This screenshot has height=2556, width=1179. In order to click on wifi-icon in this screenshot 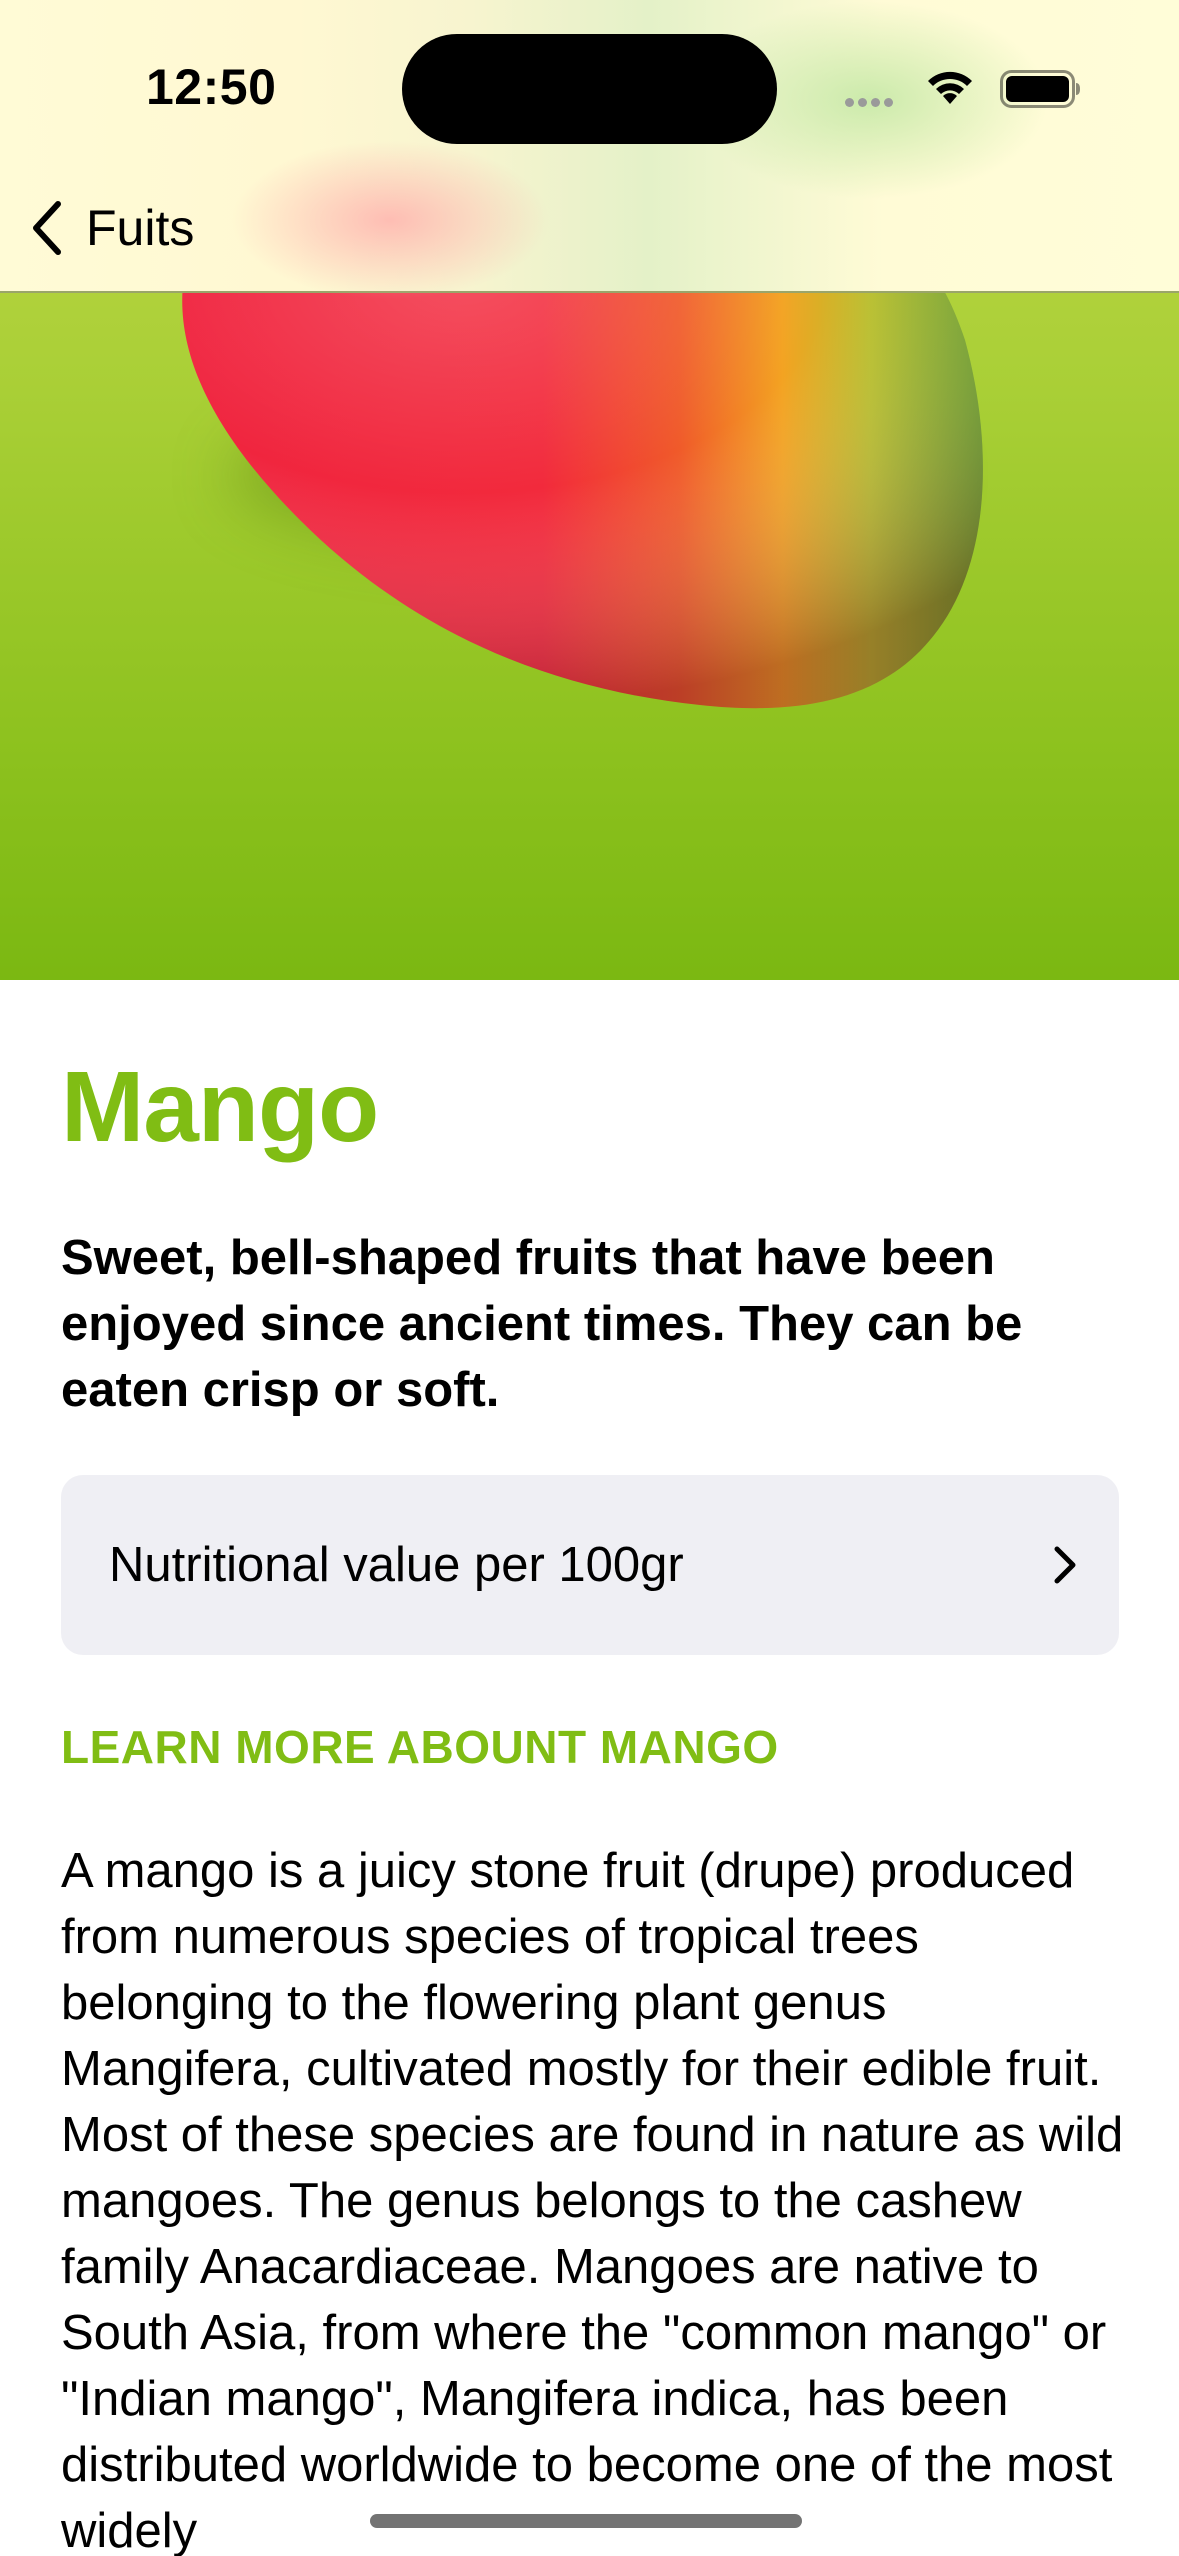, I will do `click(950, 87)`.